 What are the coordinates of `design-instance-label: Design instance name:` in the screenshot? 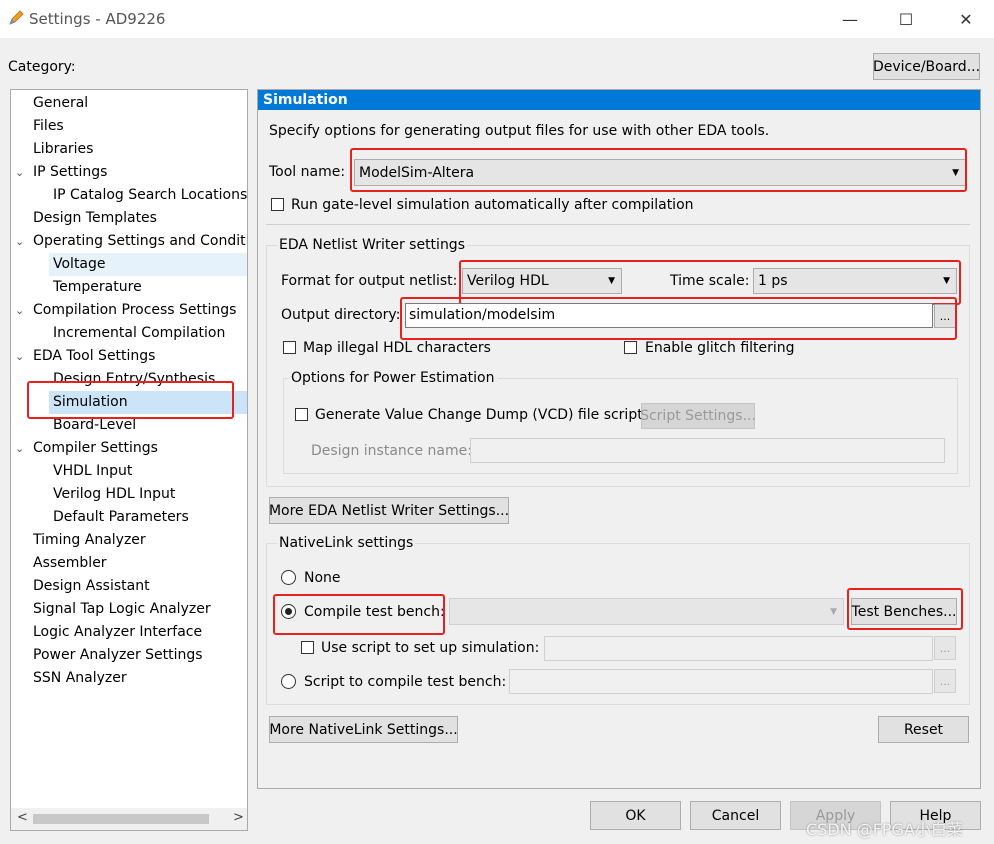 It's located at (391, 451).